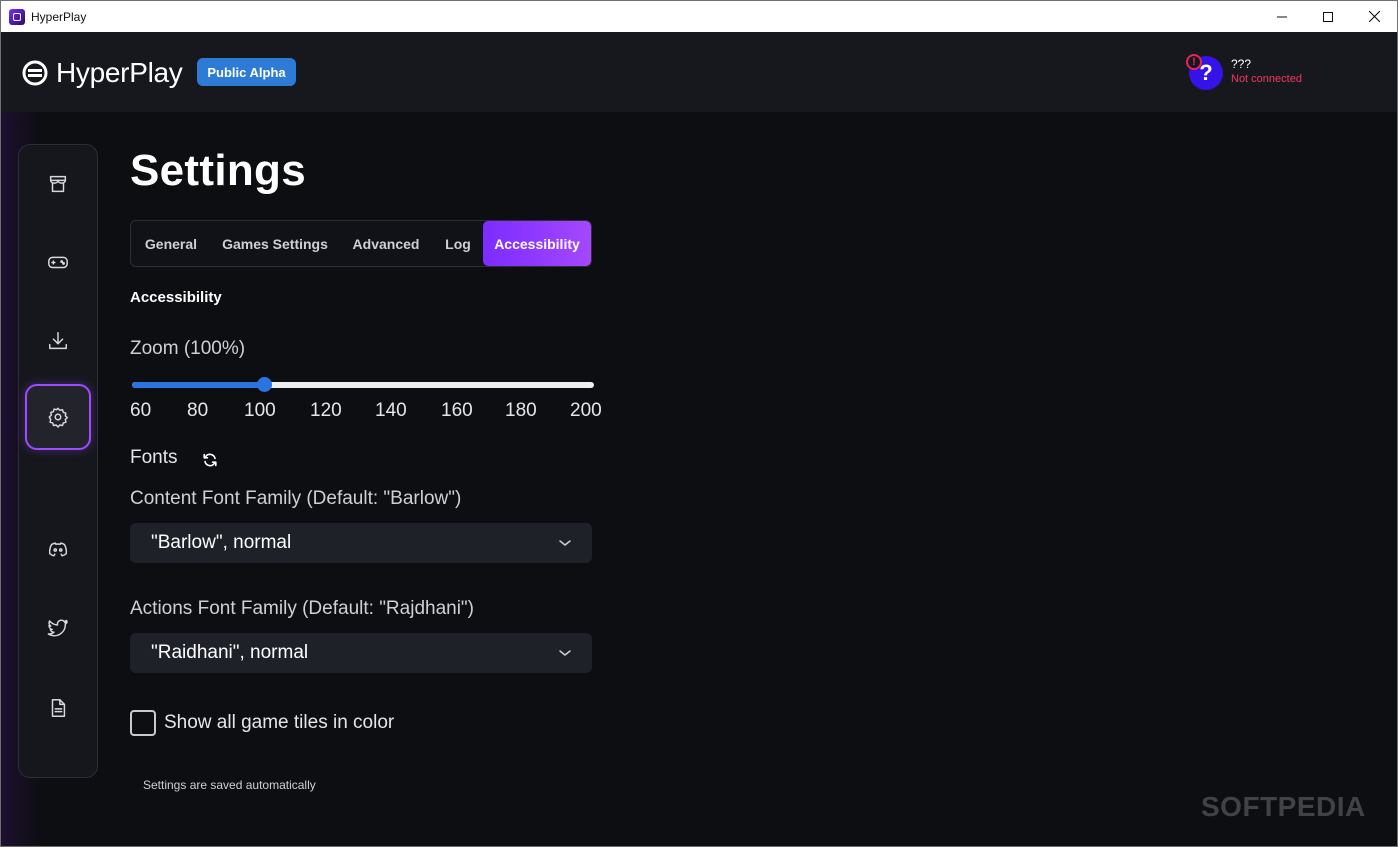  What do you see at coordinates (221, 542) in the screenshot?
I see `content-font-value: "Barlow", normal` at bounding box center [221, 542].